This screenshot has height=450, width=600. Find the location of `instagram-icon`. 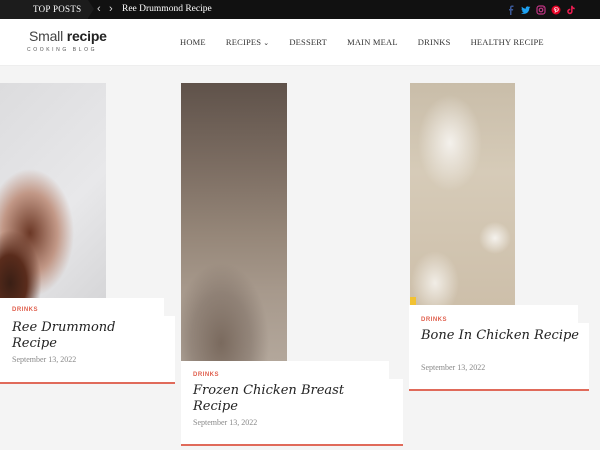

instagram-icon is located at coordinates (541, 9).